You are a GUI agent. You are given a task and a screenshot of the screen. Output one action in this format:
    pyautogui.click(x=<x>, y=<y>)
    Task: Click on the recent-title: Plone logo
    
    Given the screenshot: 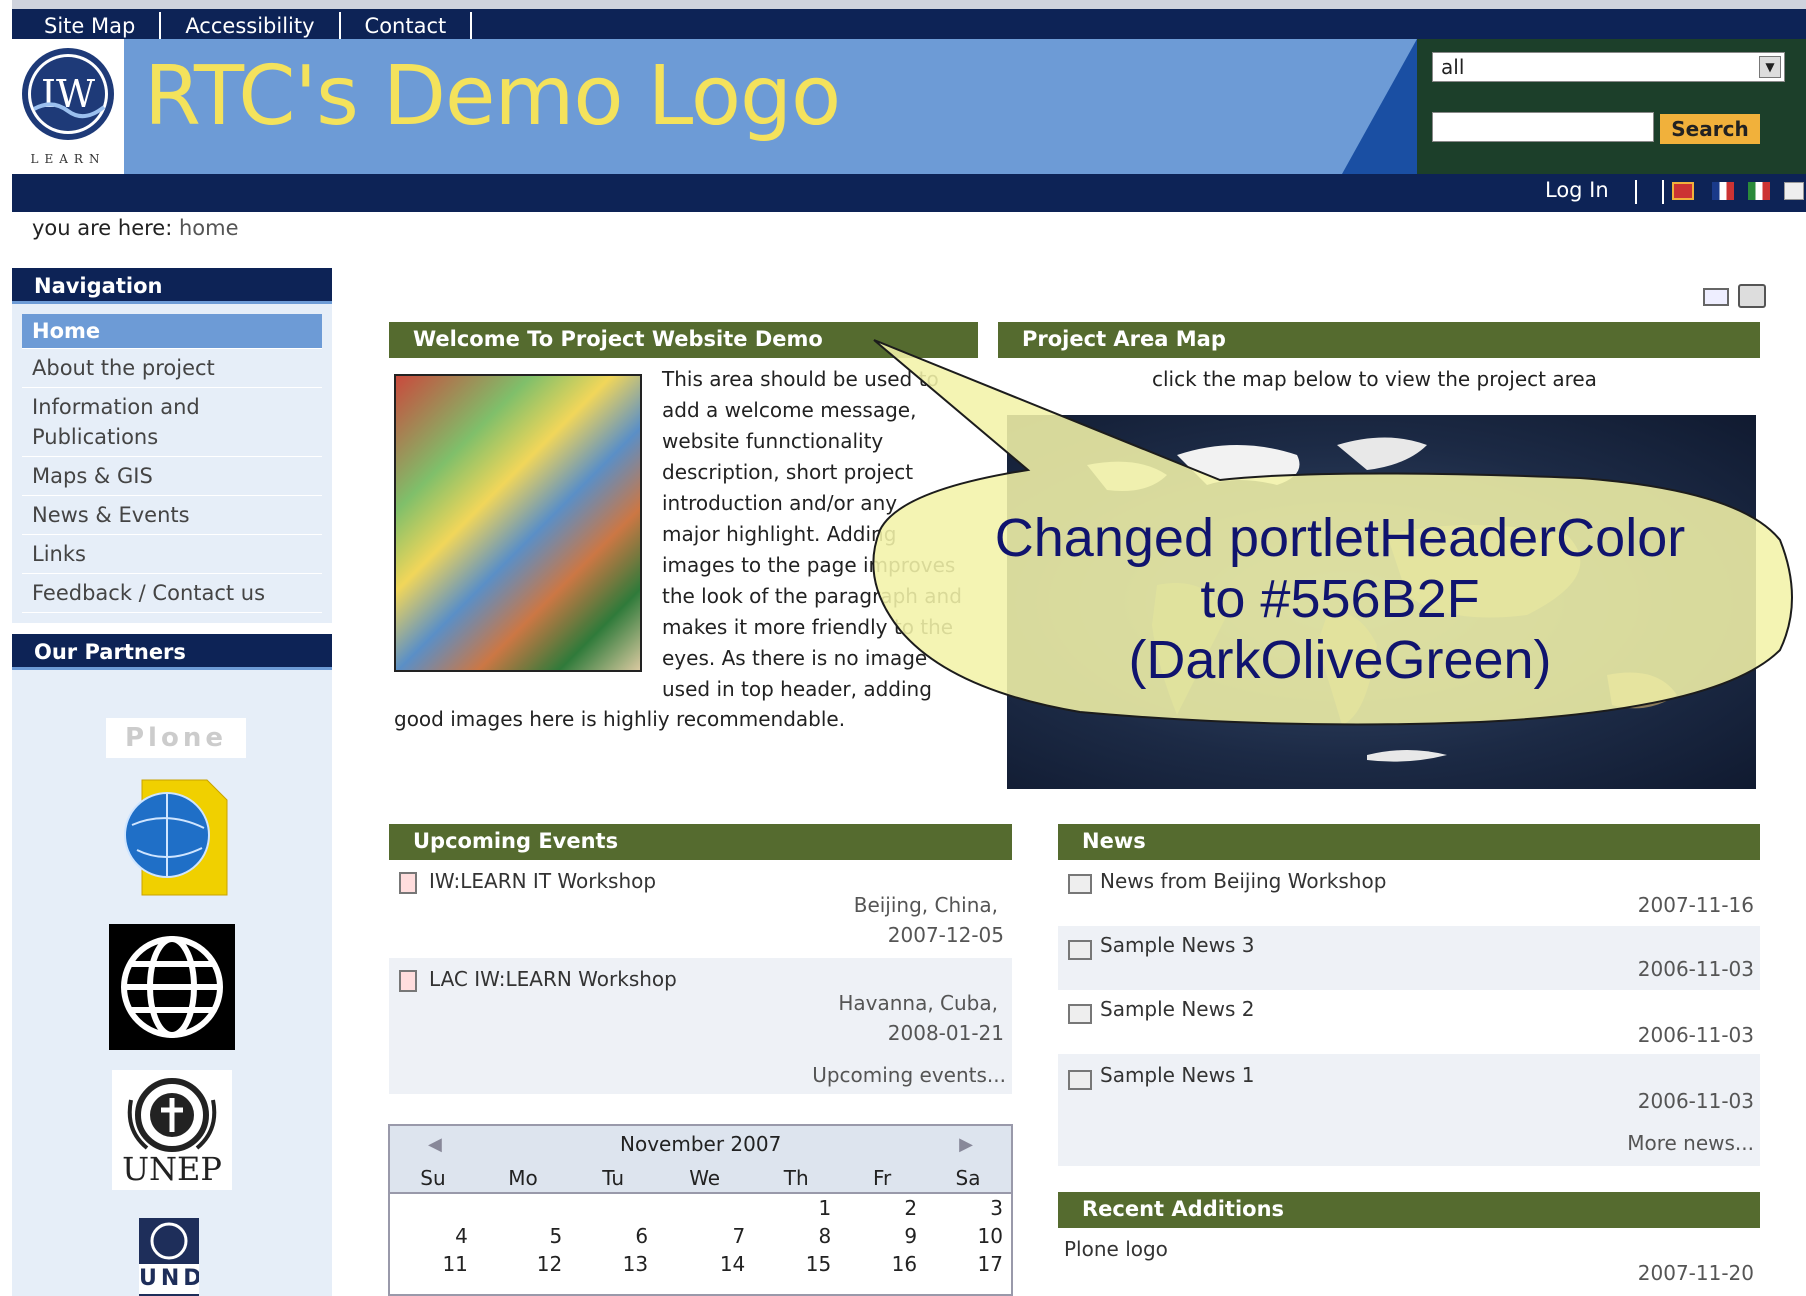 What is the action you would take?
    pyautogui.click(x=1116, y=1249)
    